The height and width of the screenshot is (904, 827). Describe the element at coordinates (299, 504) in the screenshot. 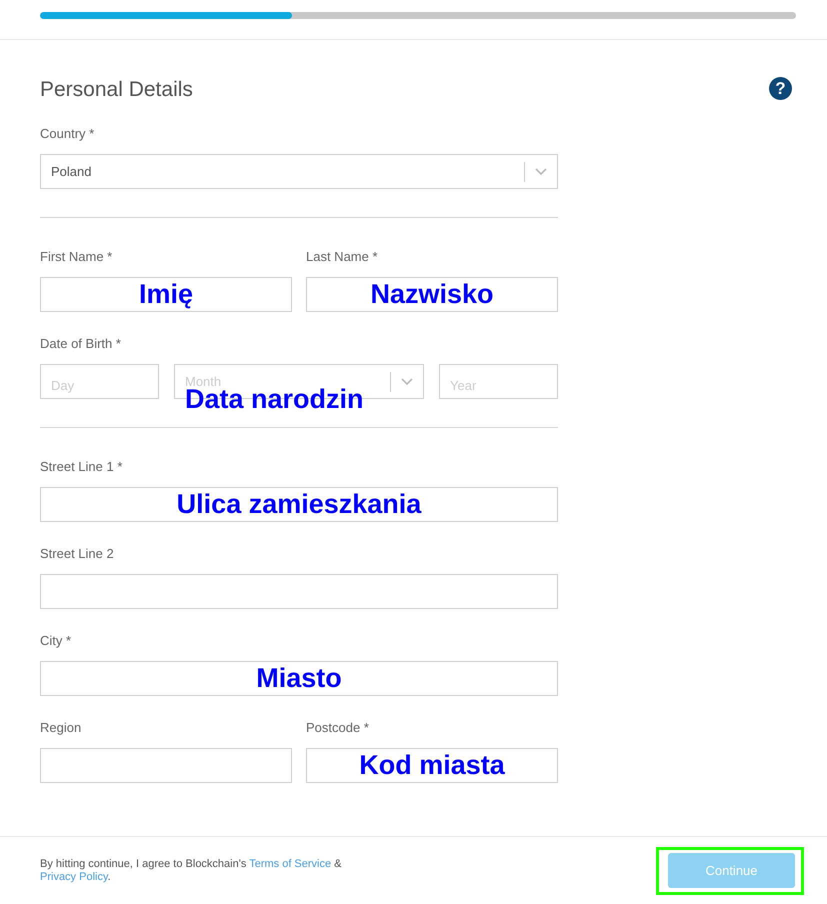

I see `input-field: Ulica zamieszkania` at that location.